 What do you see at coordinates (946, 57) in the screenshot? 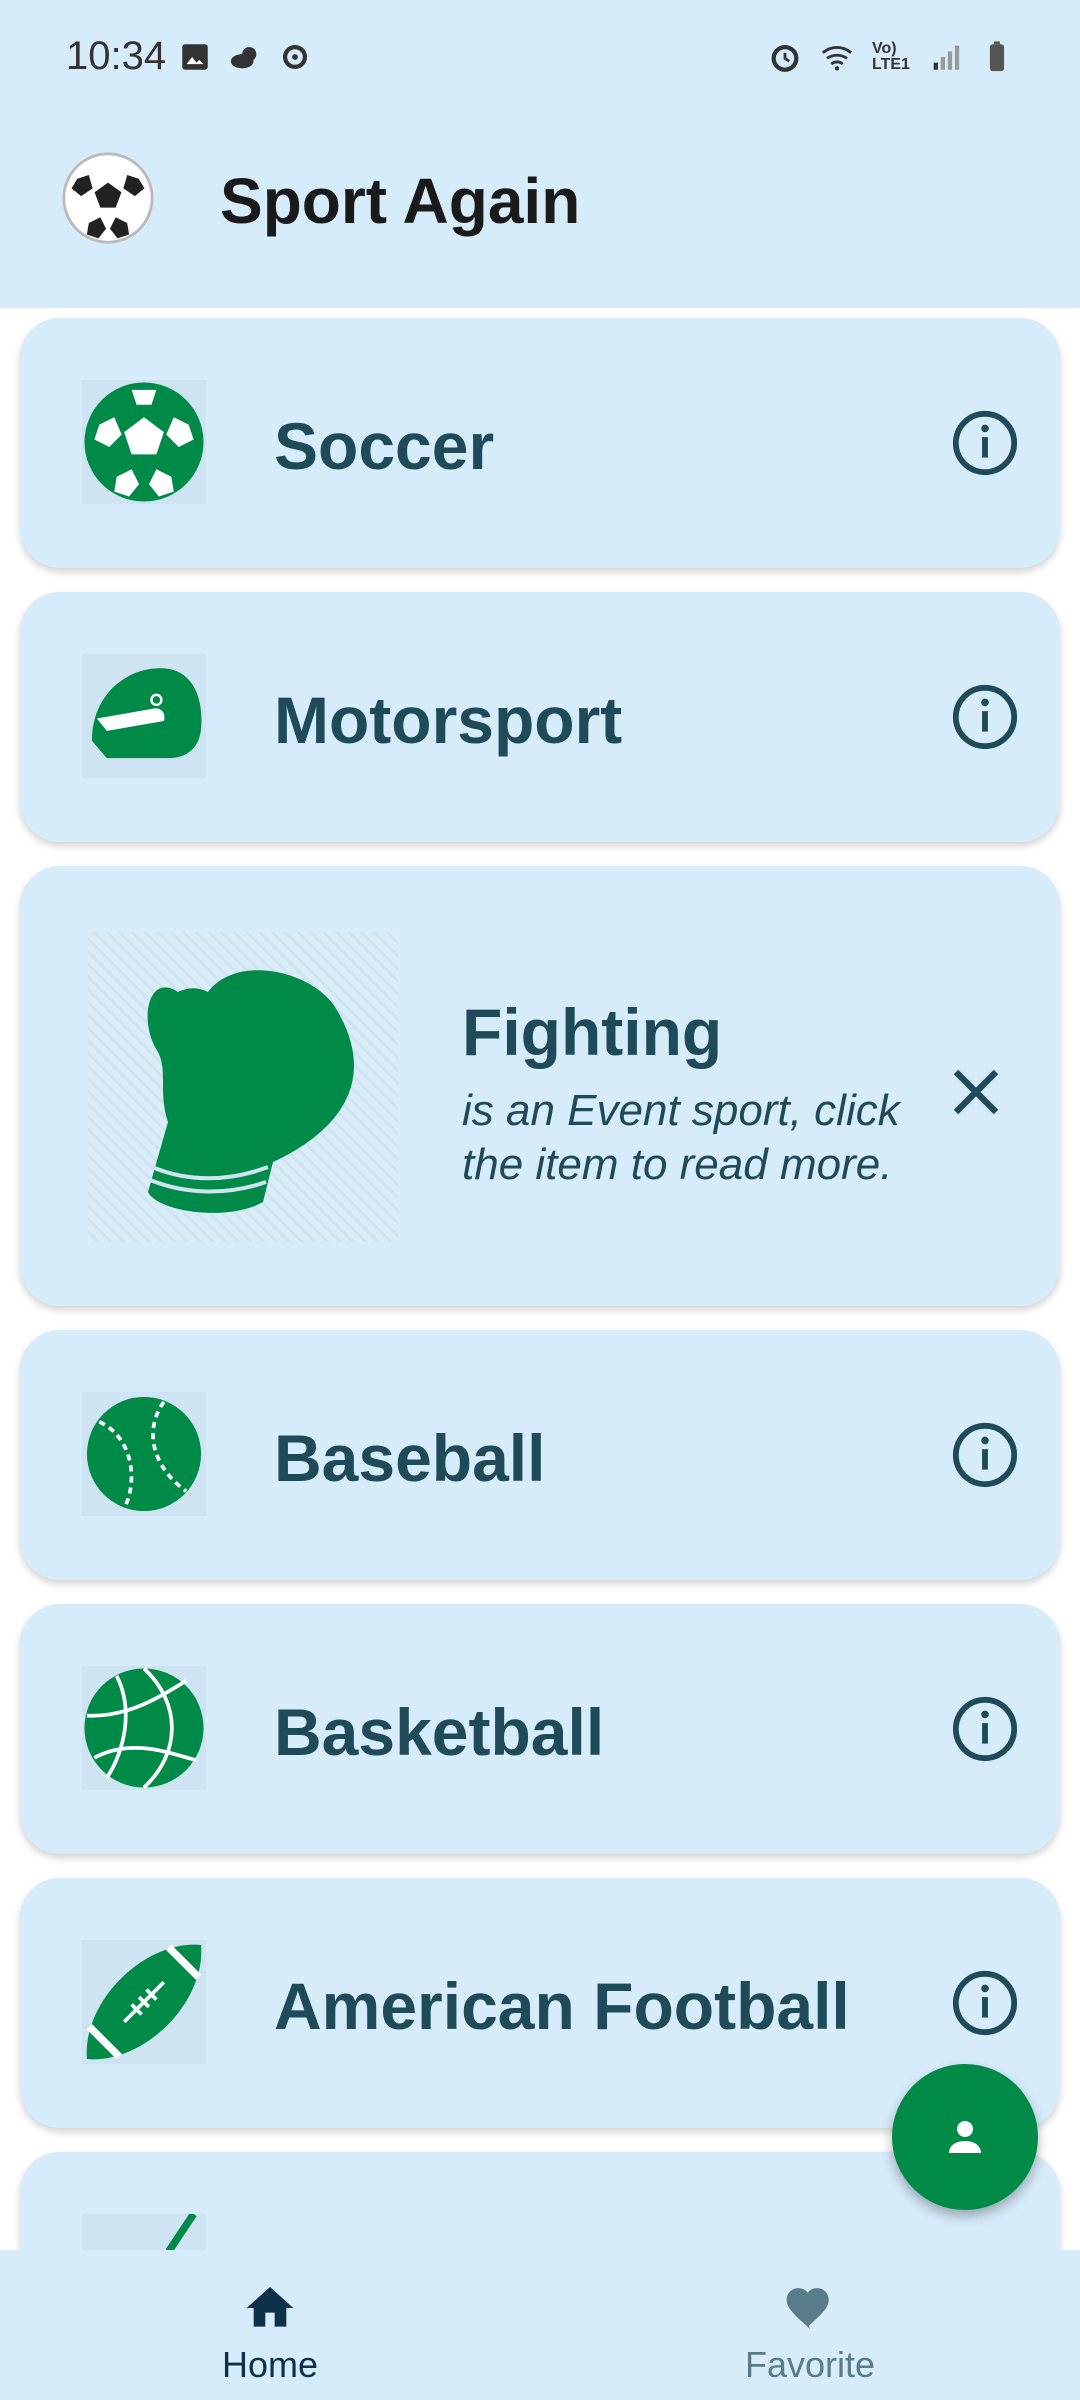
I see `signal-icon` at bounding box center [946, 57].